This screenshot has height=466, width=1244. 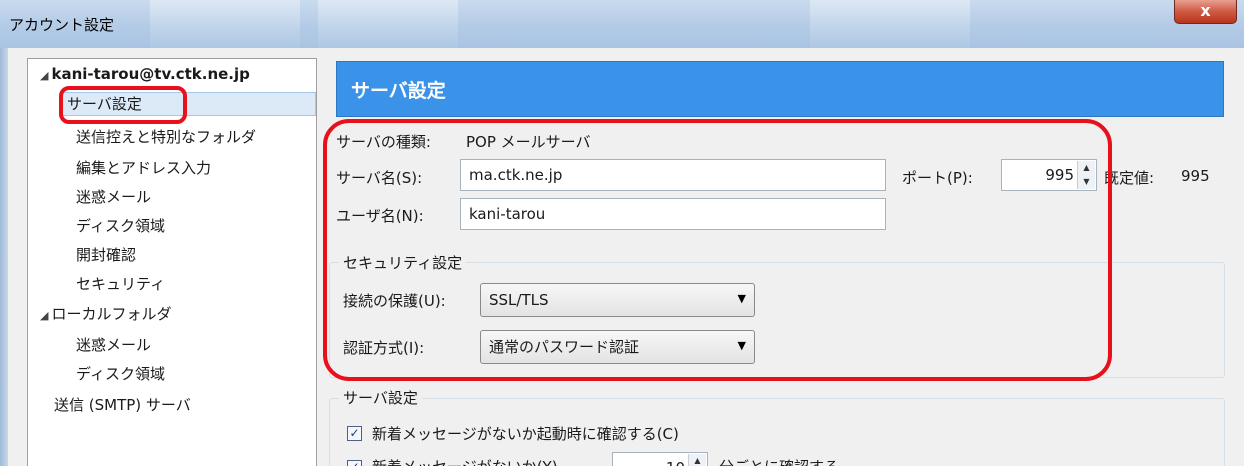 What do you see at coordinates (62, 25) in the screenshot?
I see `window-title: アカウント設定` at bounding box center [62, 25].